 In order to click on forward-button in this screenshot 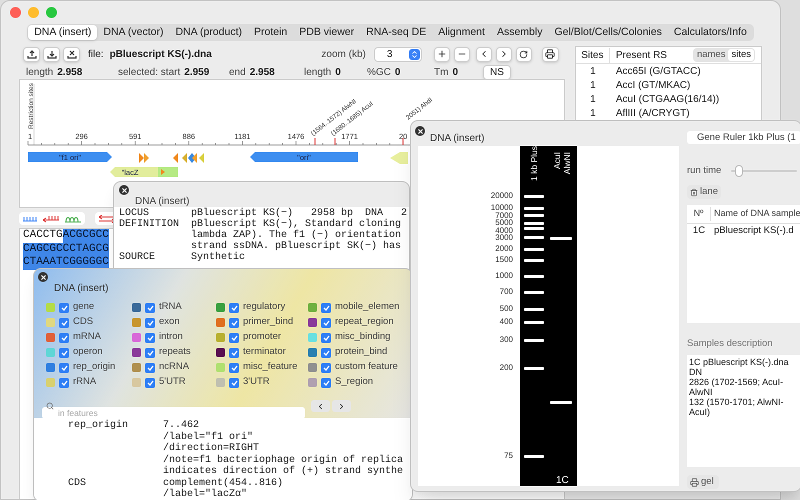, I will do `click(504, 54)`.